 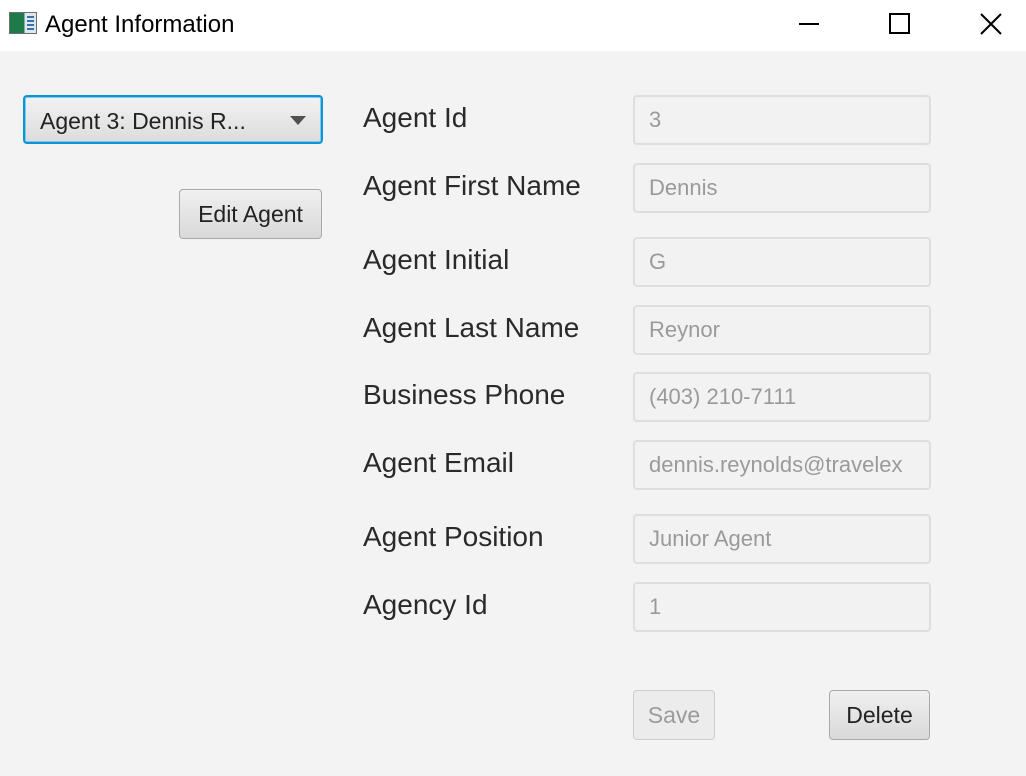 I want to click on minimize-icon, so click(x=809, y=23).